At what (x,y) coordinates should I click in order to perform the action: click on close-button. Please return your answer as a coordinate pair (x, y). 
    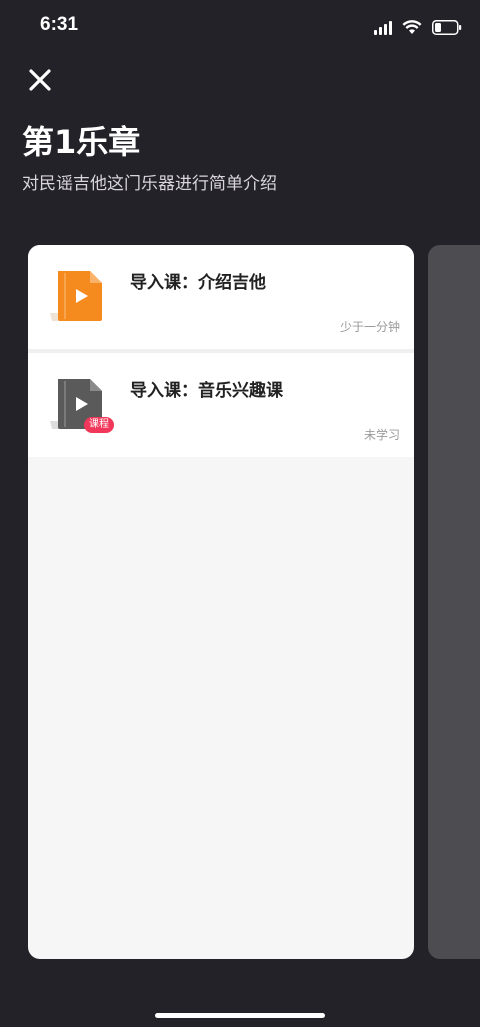
    Looking at the image, I should click on (40, 82).